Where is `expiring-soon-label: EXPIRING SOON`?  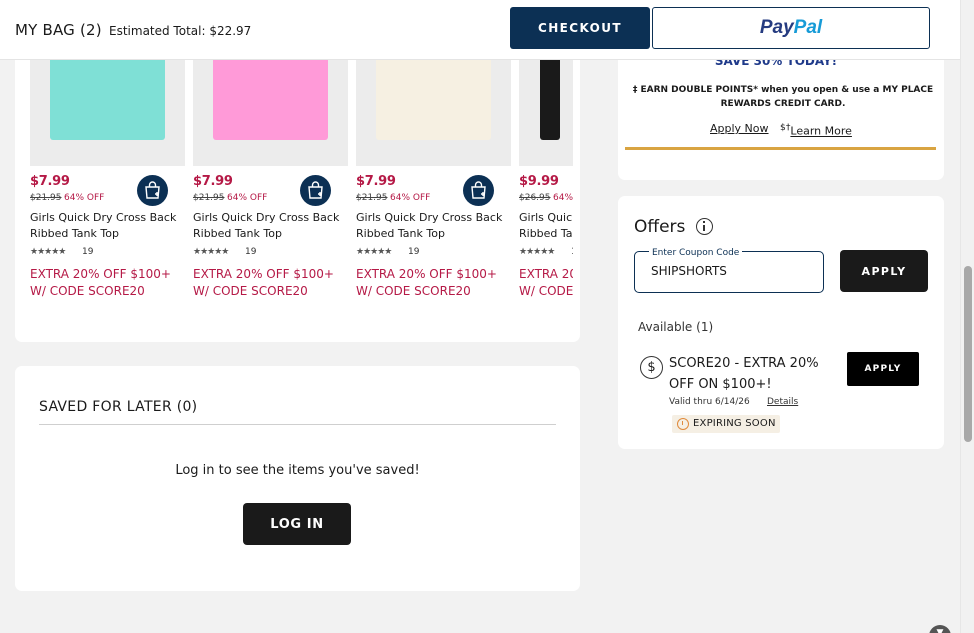
expiring-soon-label: EXPIRING SOON is located at coordinates (734, 423).